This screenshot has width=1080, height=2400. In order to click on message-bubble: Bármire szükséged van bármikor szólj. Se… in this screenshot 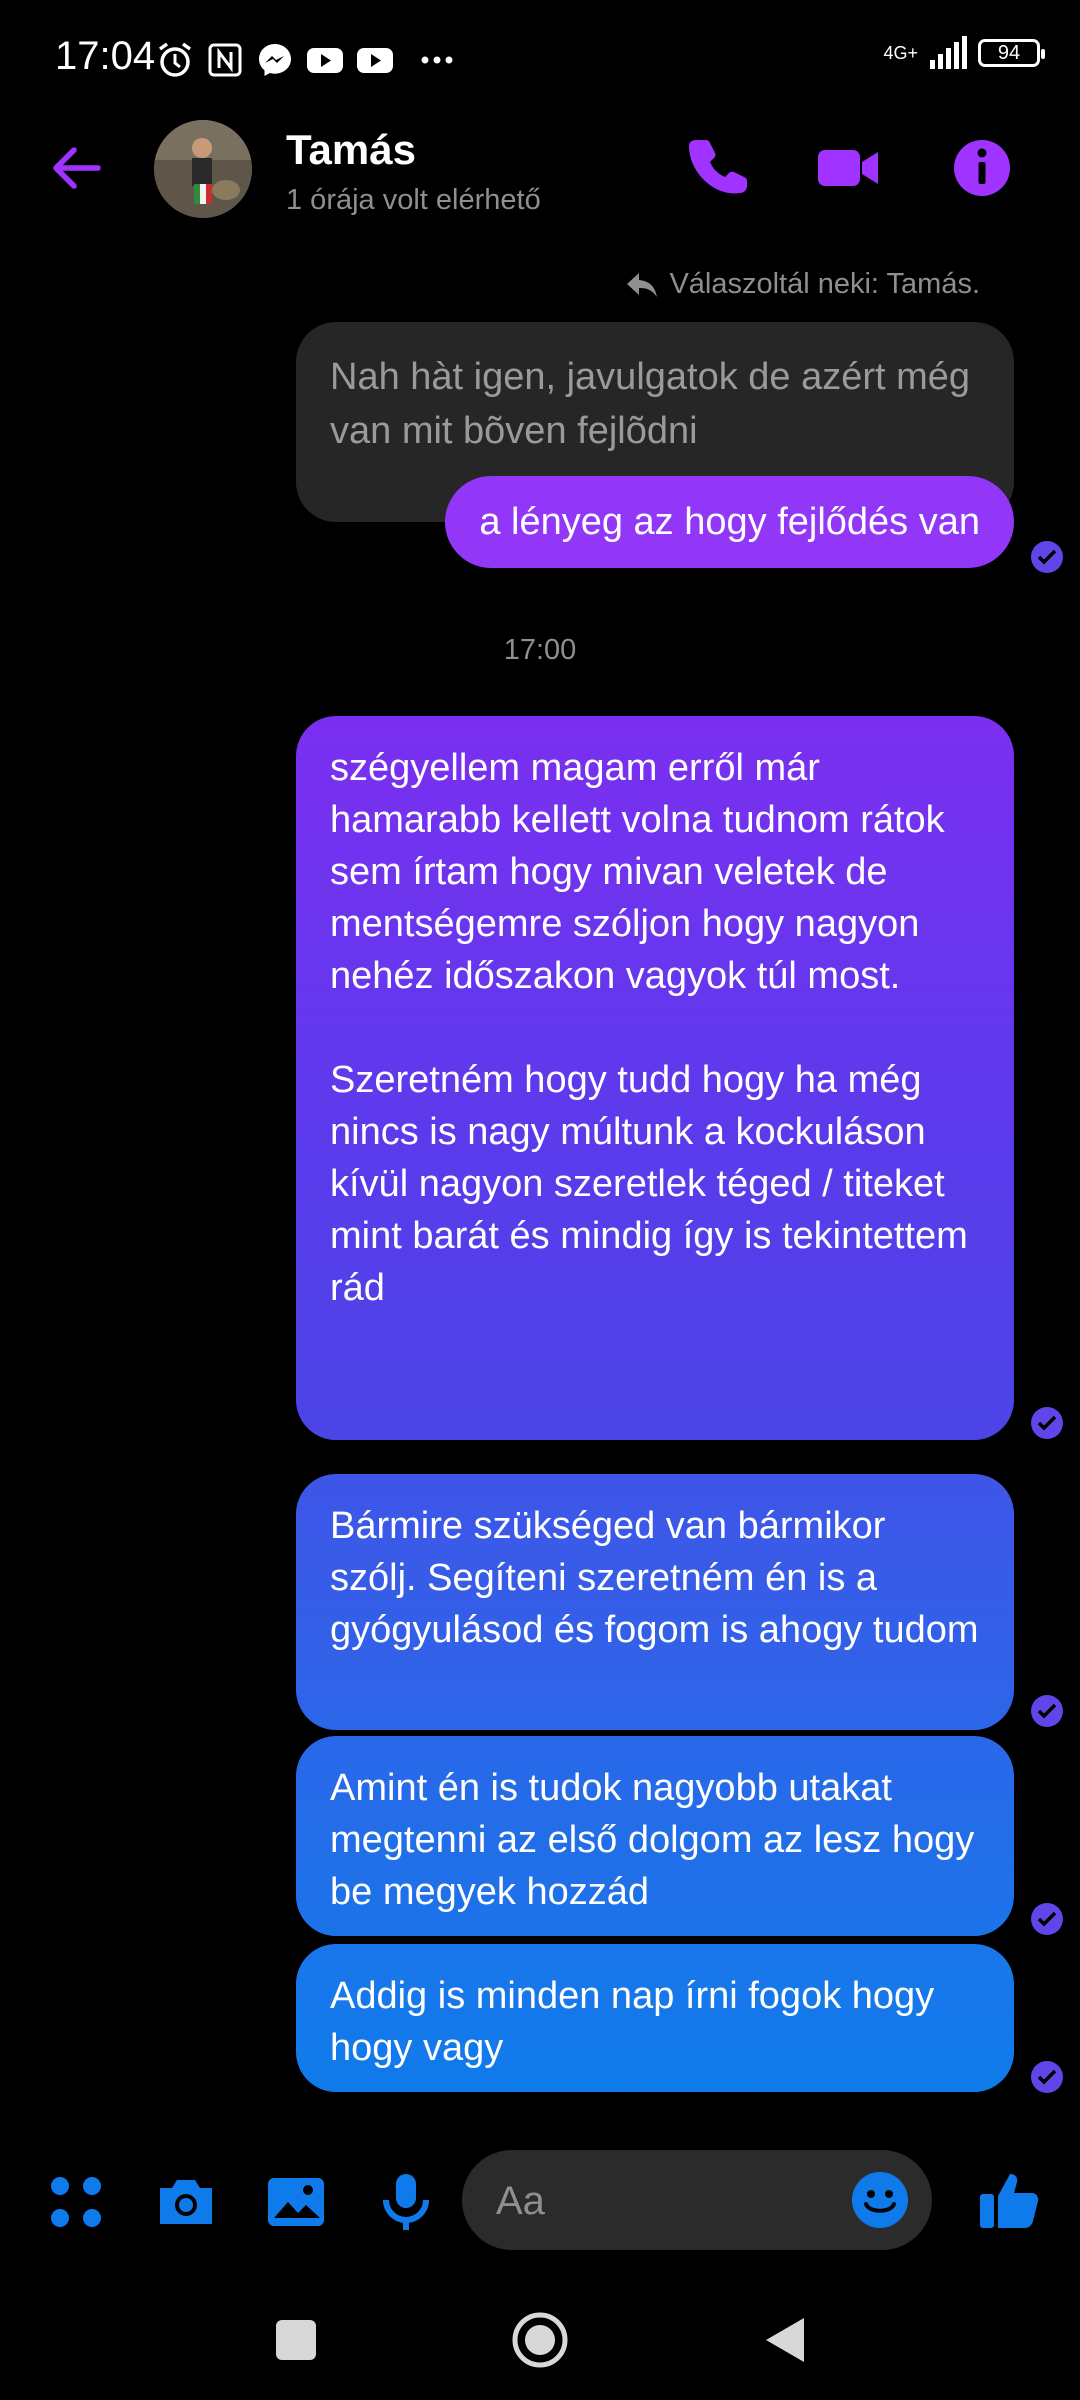, I will do `click(655, 1602)`.